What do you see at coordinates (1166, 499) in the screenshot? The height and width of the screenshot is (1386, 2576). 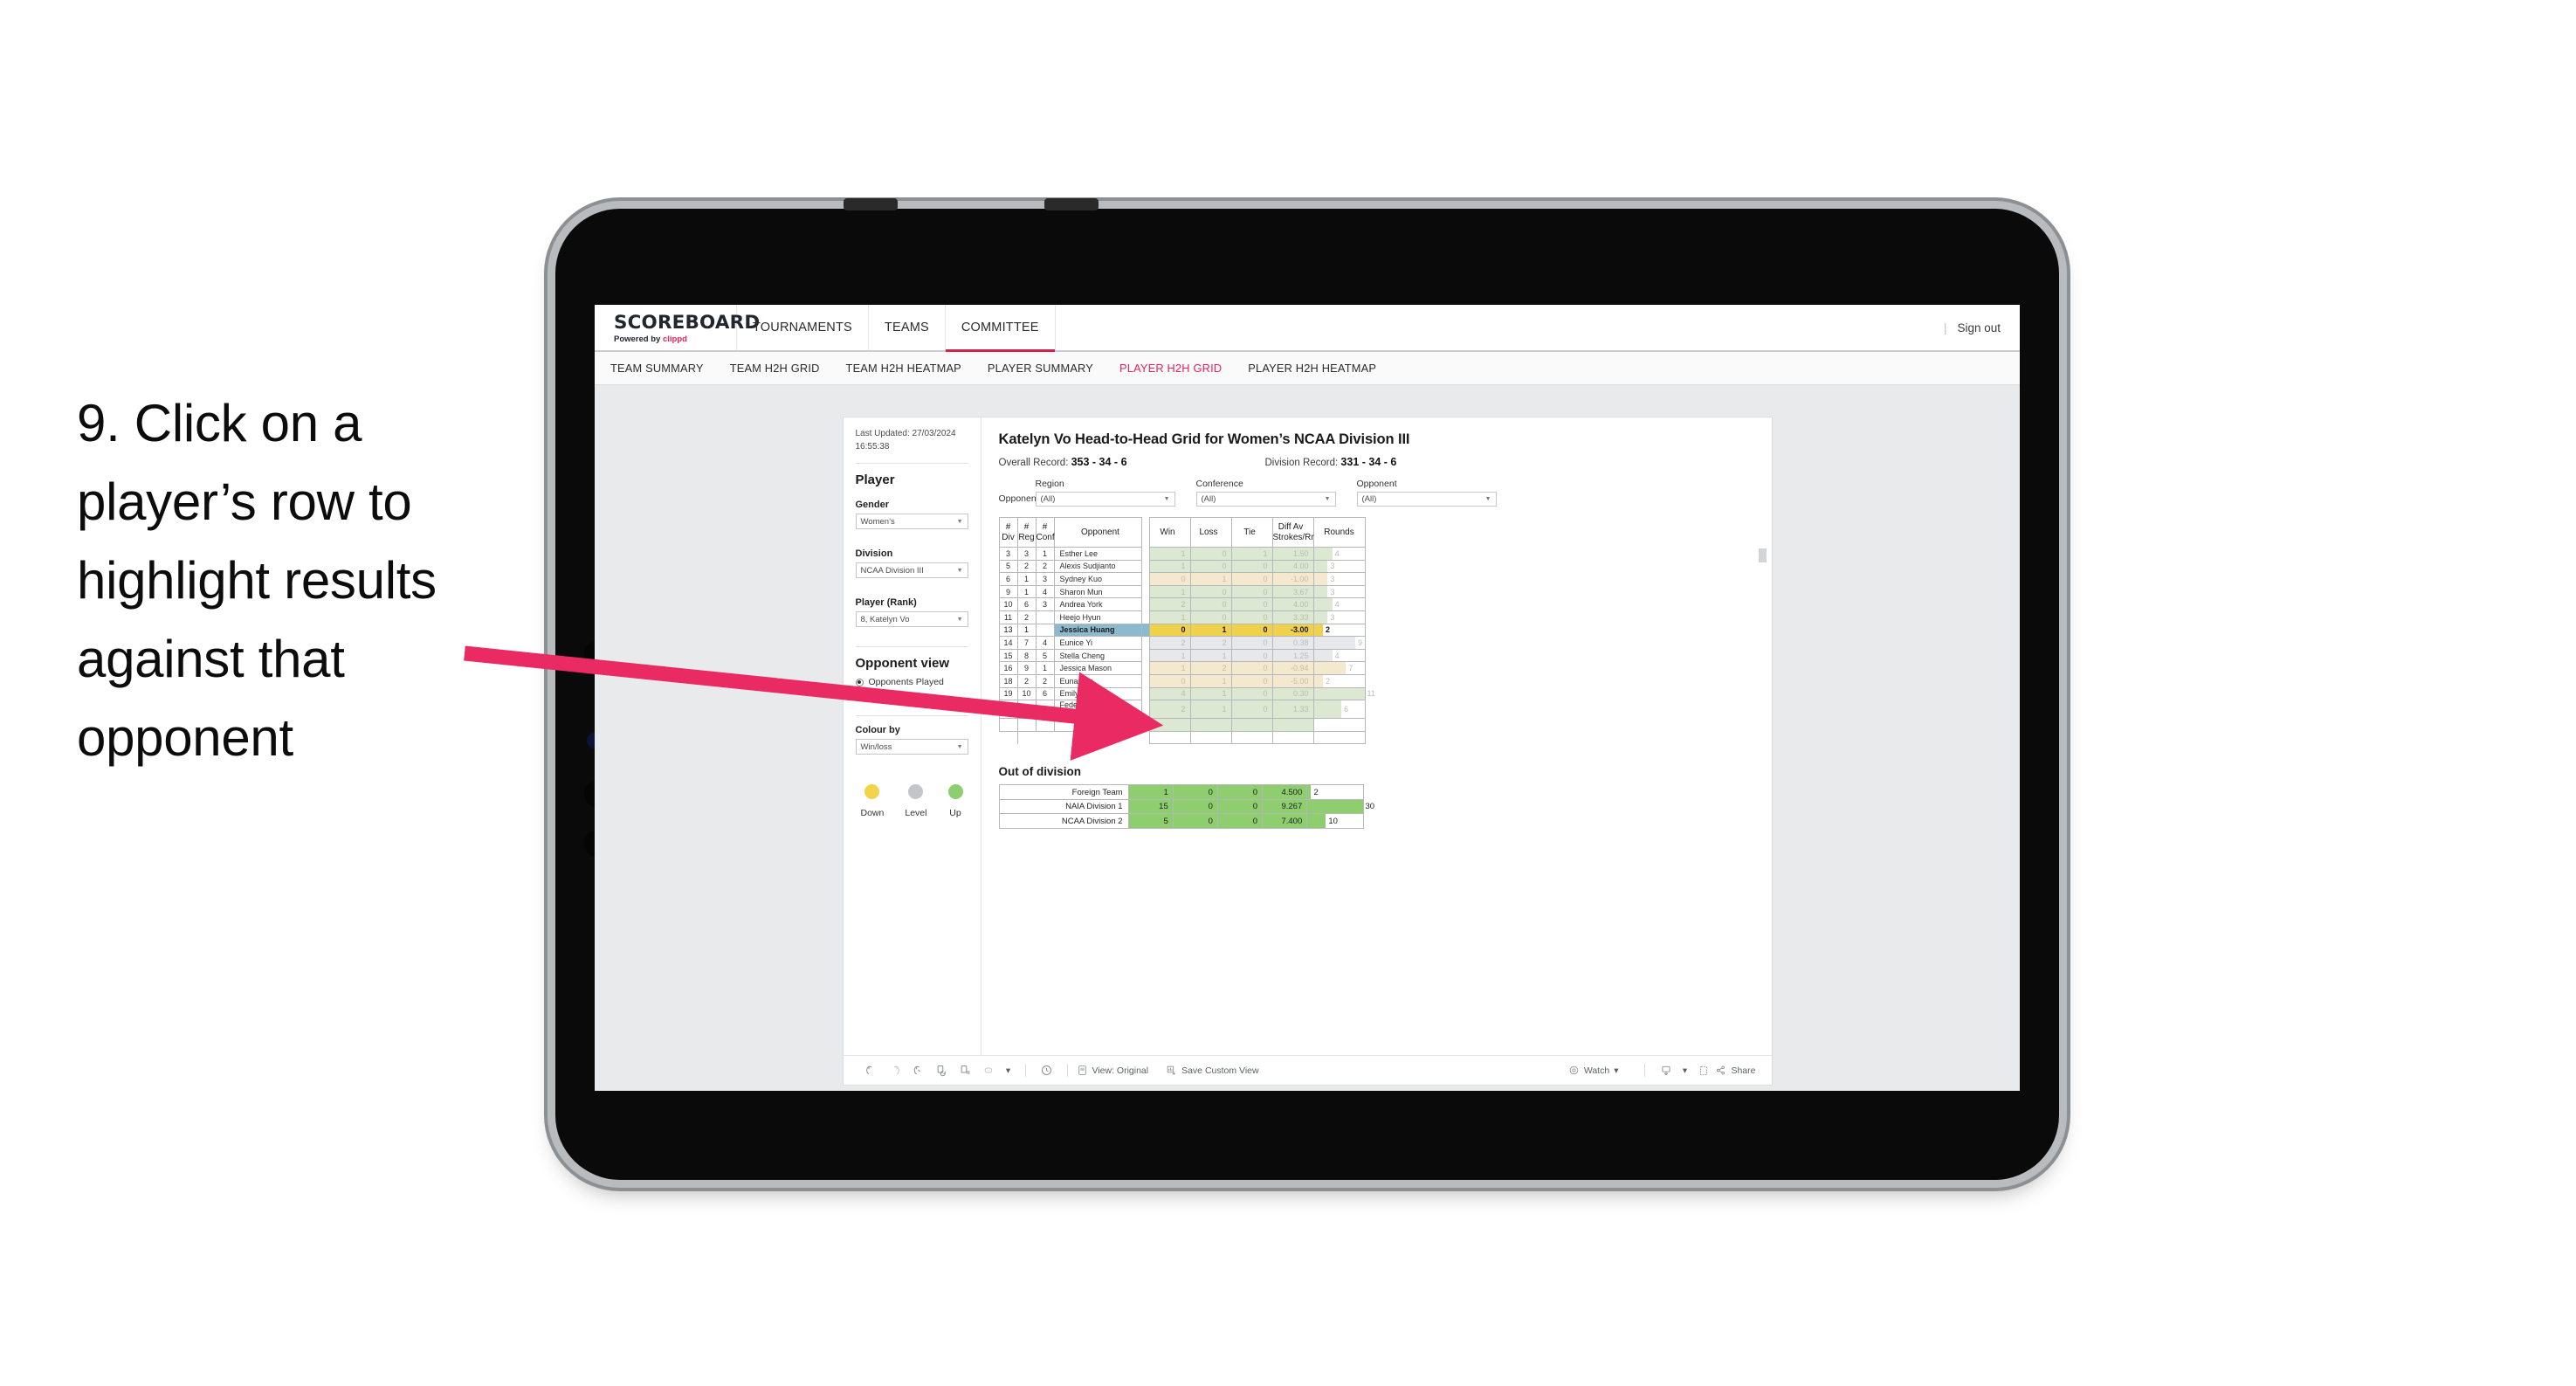 I see `chevron-down-icon: ▼` at bounding box center [1166, 499].